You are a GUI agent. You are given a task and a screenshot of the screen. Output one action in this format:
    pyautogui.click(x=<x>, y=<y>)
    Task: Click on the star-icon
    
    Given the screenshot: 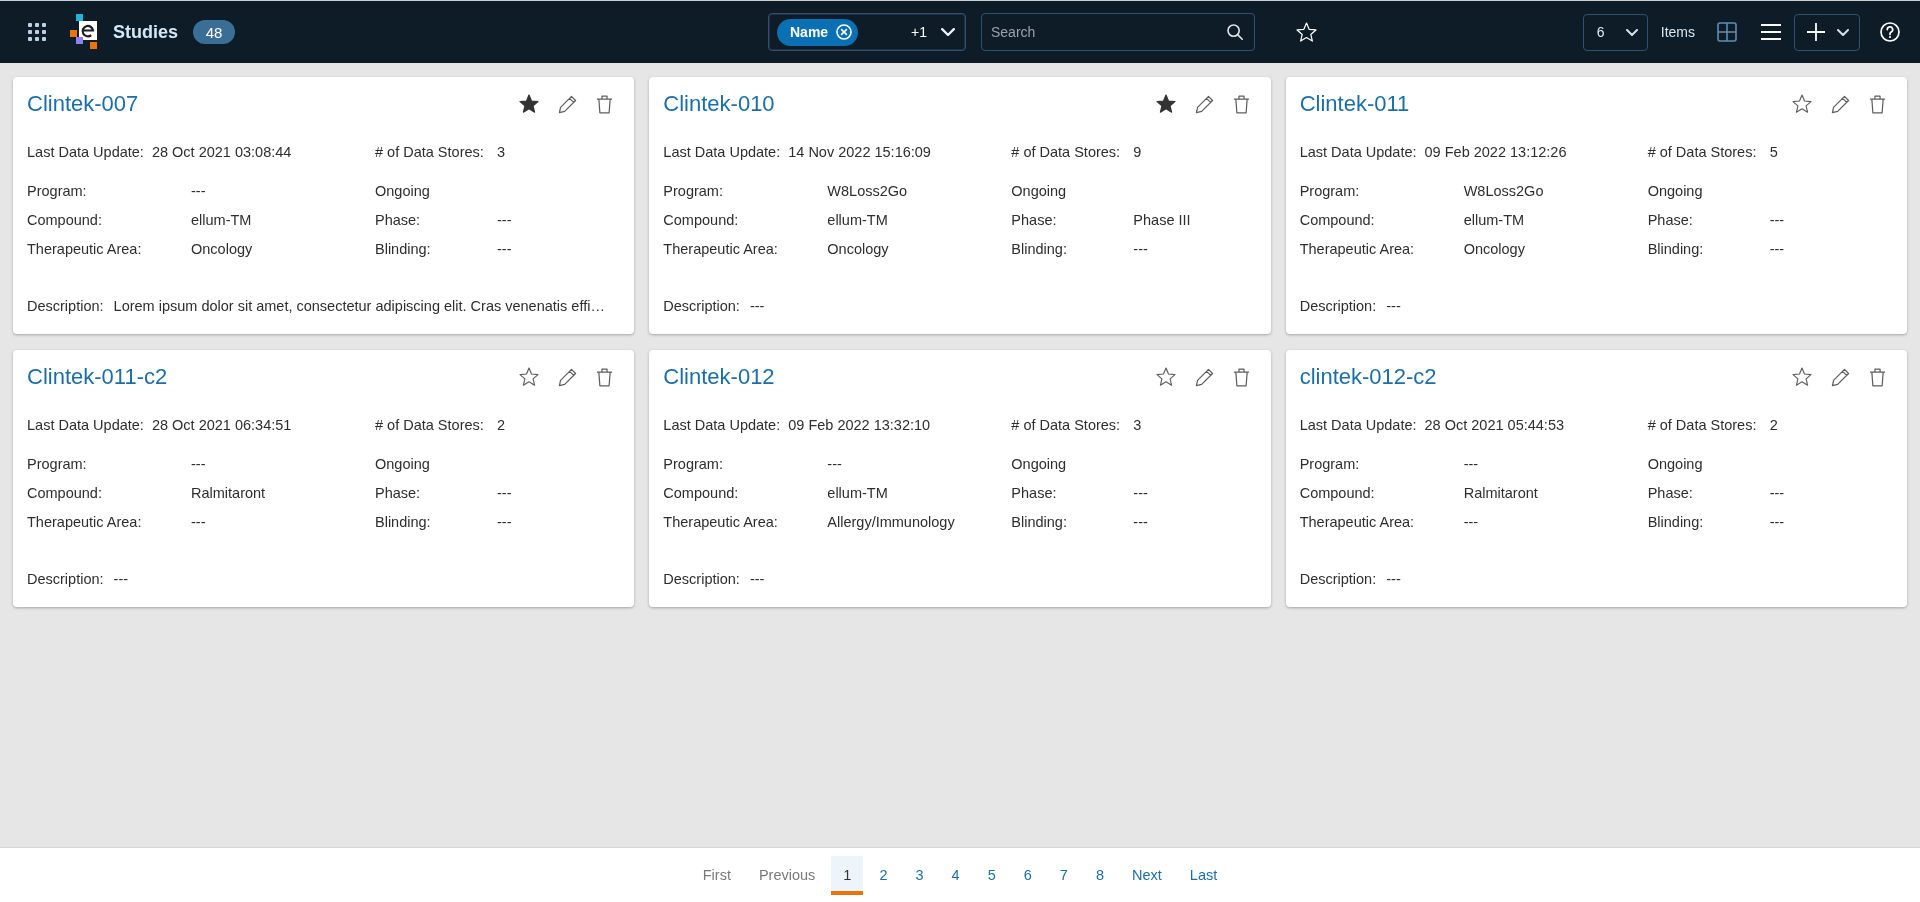 What is the action you would take?
    pyautogui.click(x=1306, y=32)
    